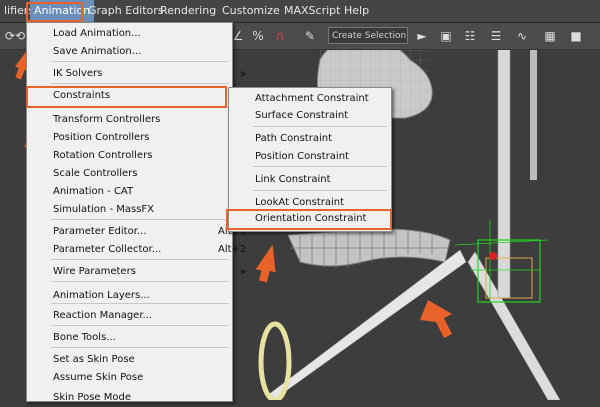  What do you see at coordinates (78, 73) in the screenshot?
I see `menu-item-label: IK Solvers` at bounding box center [78, 73].